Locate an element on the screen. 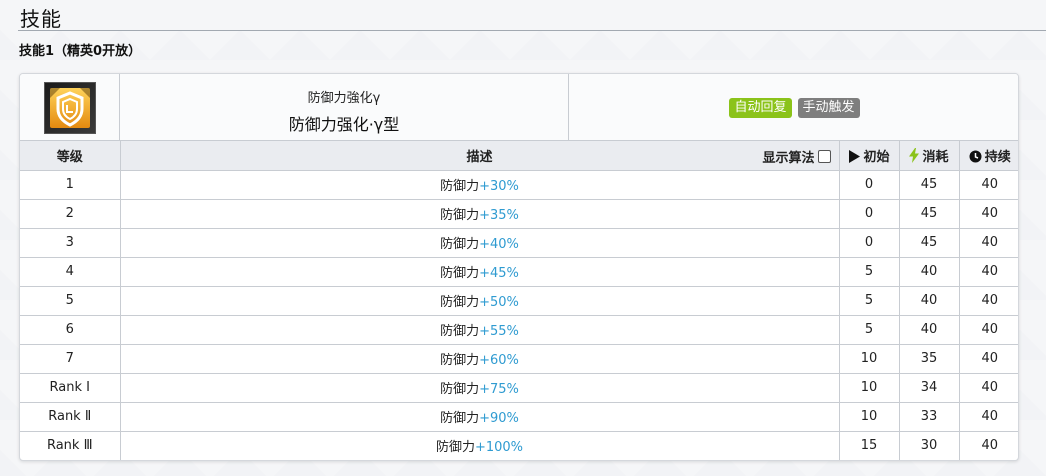 Image resolution: width=1046 pixels, height=476 pixels. row-initial: 15 is located at coordinates (869, 445).